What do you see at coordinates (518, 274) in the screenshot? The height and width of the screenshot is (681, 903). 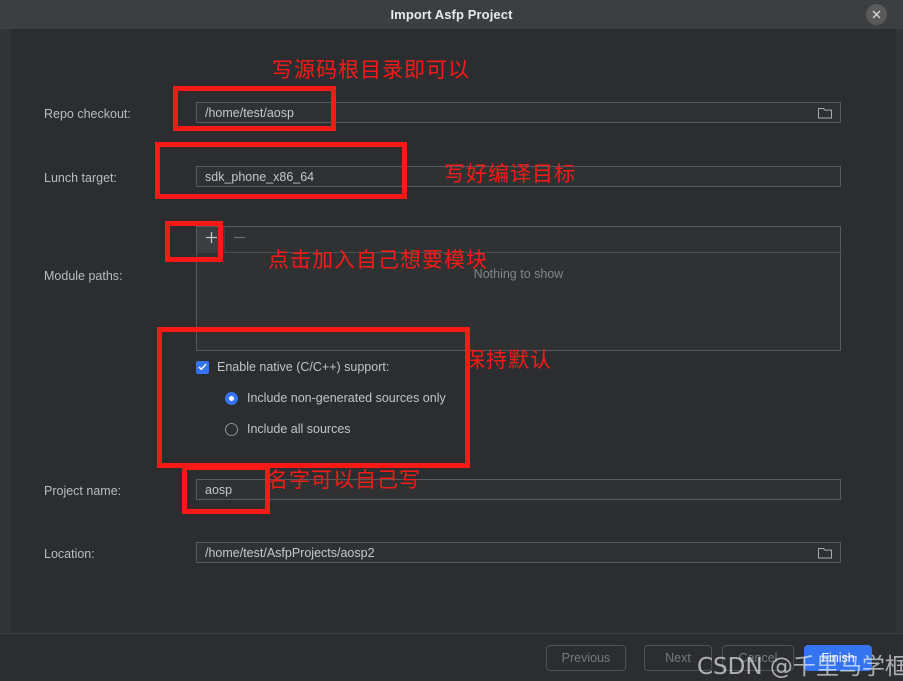 I see `module-paths-empty-text: Nothing to show` at bounding box center [518, 274].